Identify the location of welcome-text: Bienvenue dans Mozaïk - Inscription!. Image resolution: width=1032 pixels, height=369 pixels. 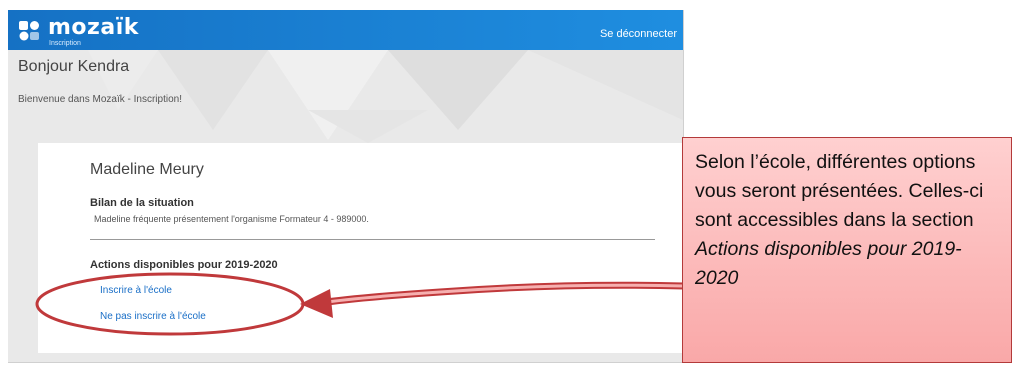
(100, 99).